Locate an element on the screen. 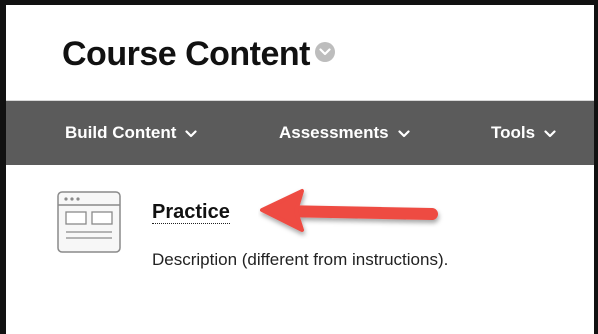 This screenshot has width=598, height=334. tools-menu: Tools is located at coordinates (523, 133).